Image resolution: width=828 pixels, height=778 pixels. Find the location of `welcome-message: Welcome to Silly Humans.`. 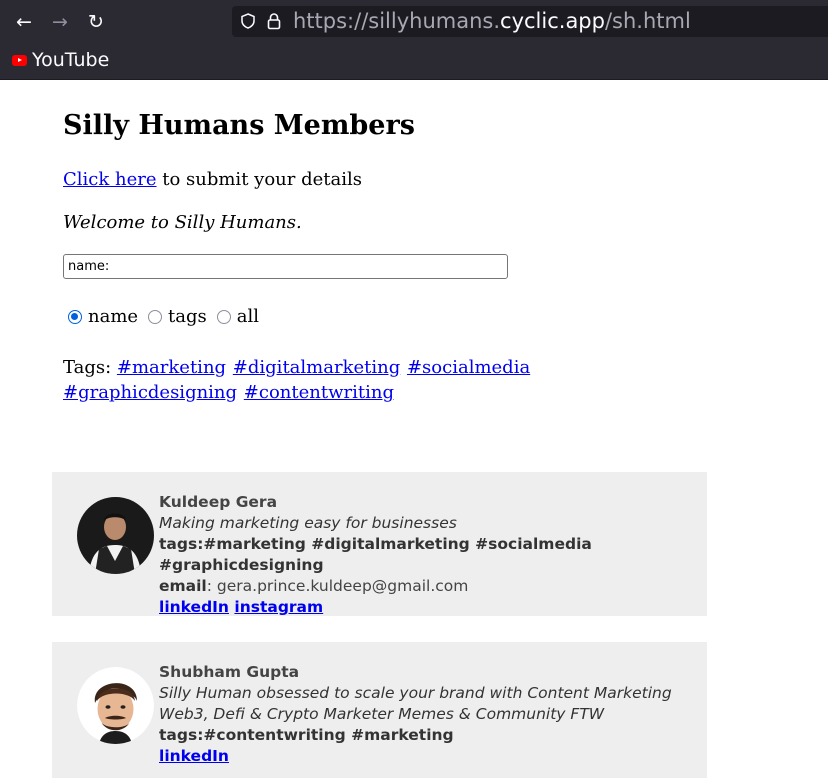

welcome-message: Welcome to Silly Humans. is located at coordinates (182, 222).